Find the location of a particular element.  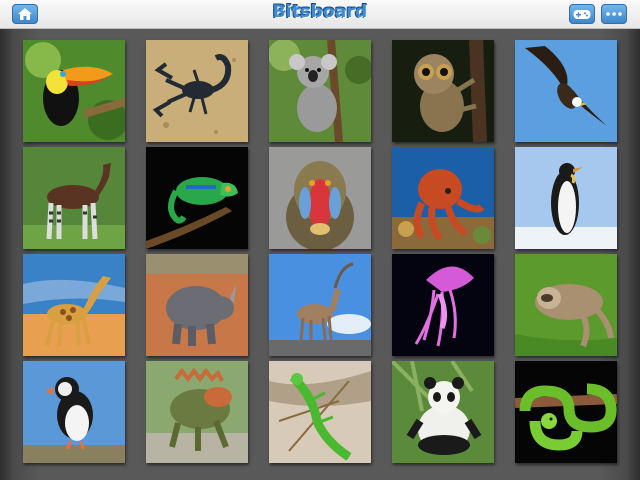

tile-octopus is located at coordinates (443, 198).